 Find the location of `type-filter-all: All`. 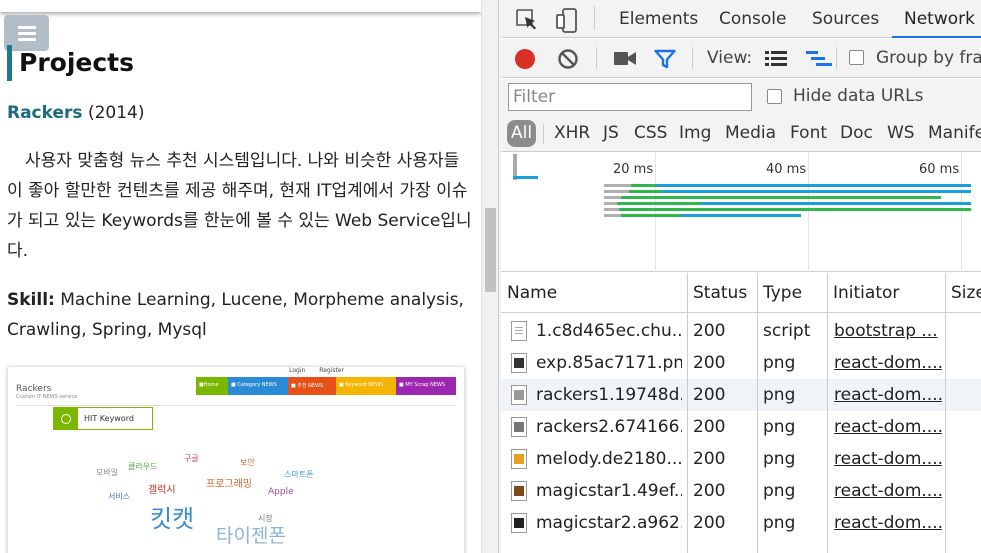

type-filter-all: All is located at coordinates (522, 133).